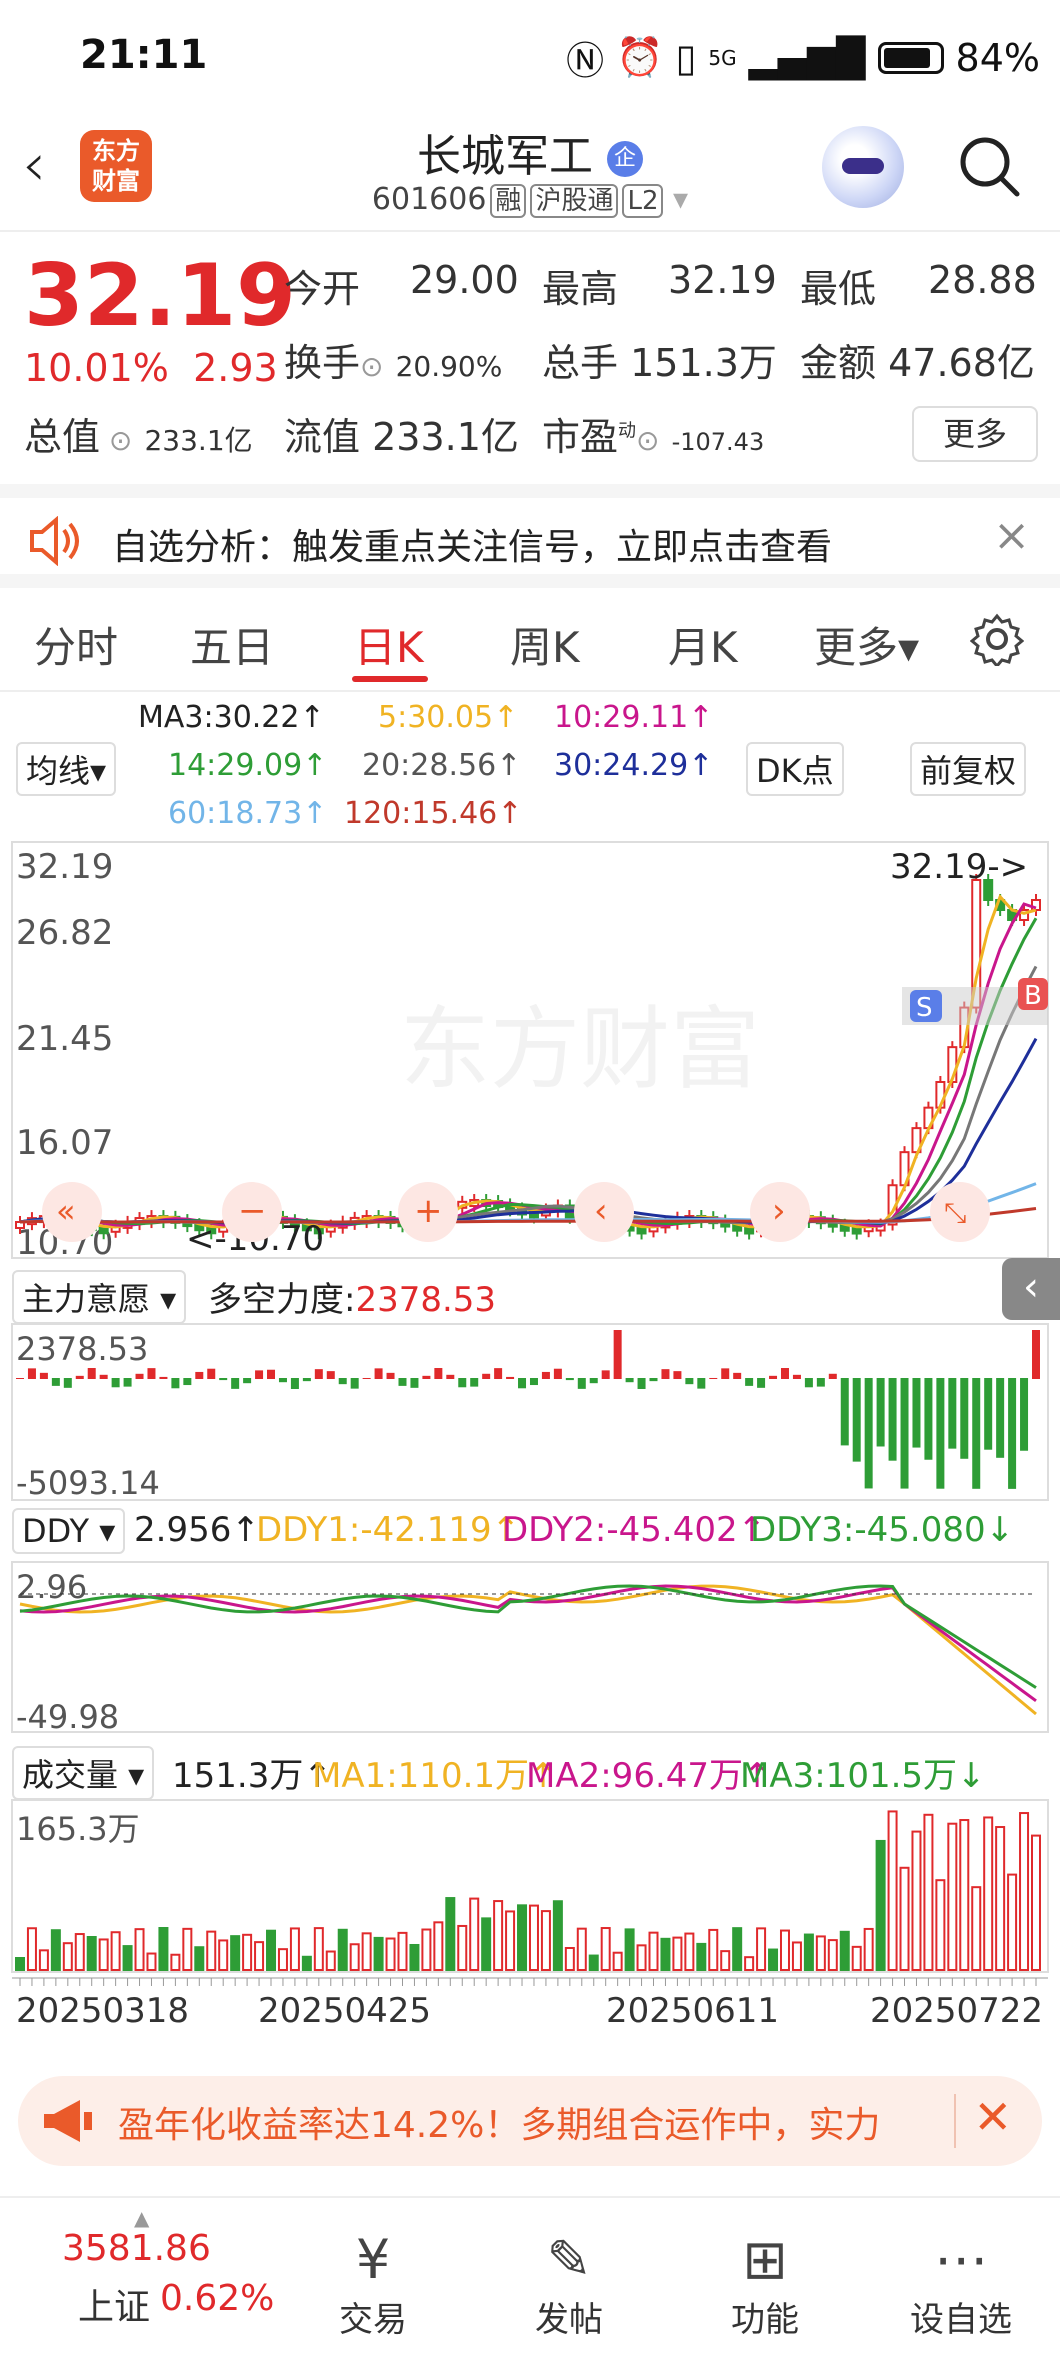 The image size is (1060, 2376). What do you see at coordinates (136, 2248) in the screenshot?
I see `index-value: 3581.86` at bounding box center [136, 2248].